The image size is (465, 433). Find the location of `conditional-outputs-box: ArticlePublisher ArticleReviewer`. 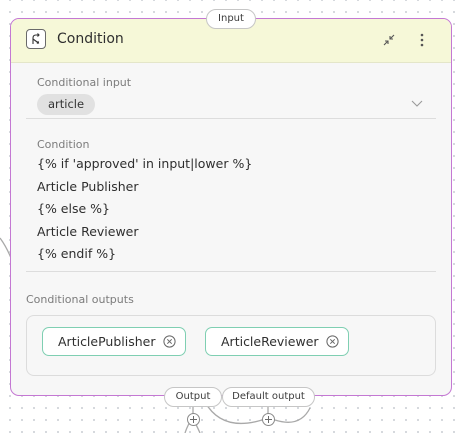

conditional-outputs-box: ArticlePublisher ArticleReviewer is located at coordinates (231, 345).